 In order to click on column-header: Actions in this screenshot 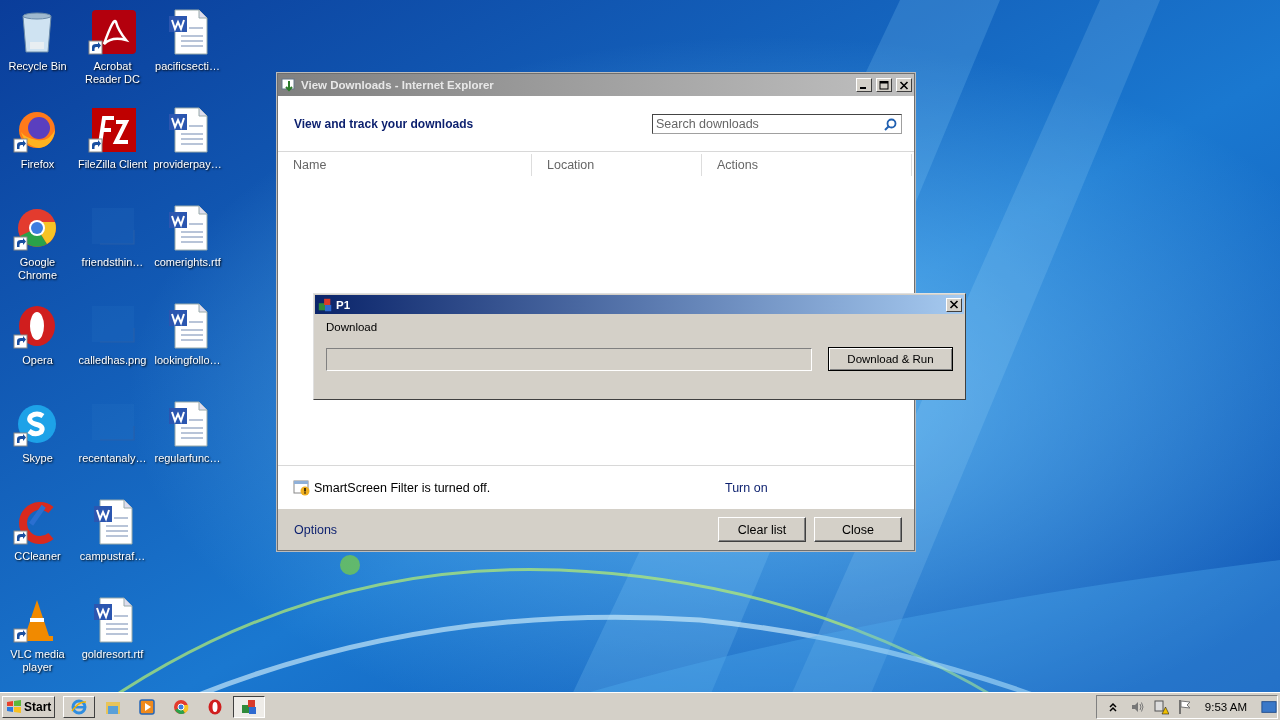, I will do `click(807, 165)`.